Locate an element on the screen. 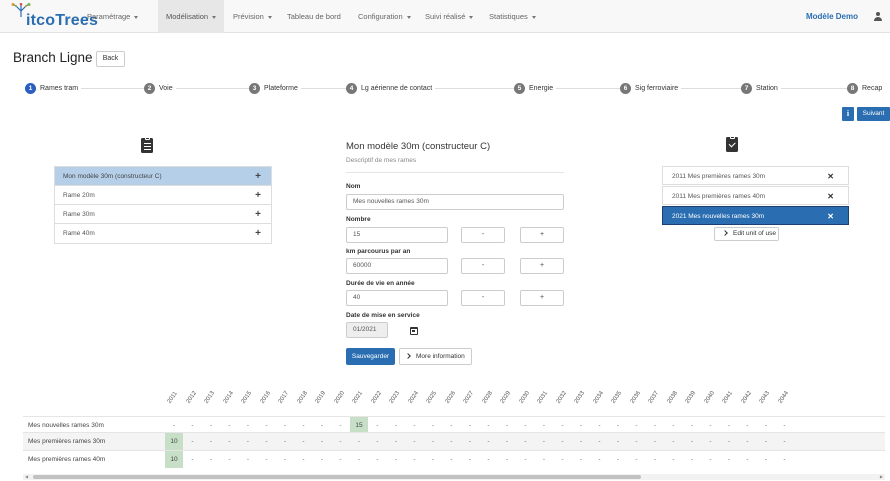  scroll-right-icon: ▶ is located at coordinates (881, 477).